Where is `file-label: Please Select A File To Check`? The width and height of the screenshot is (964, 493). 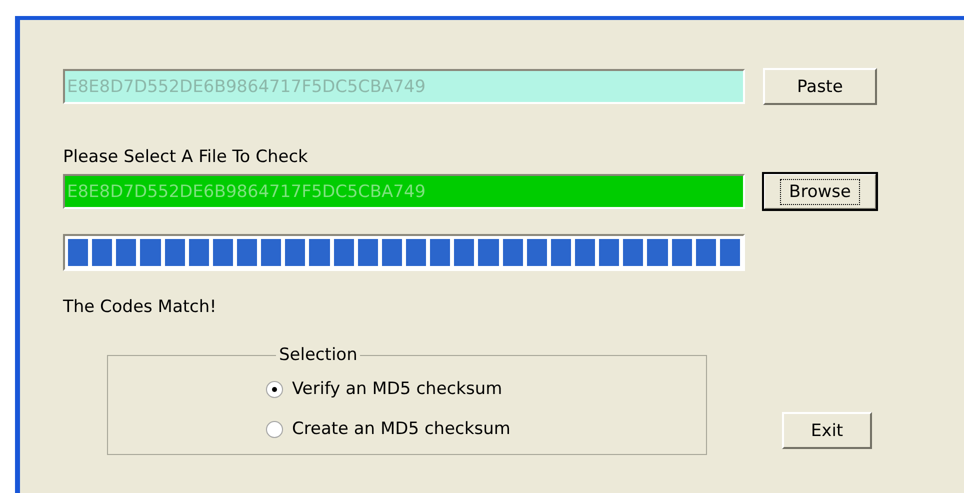
file-label: Please Select A File To Check is located at coordinates (186, 157).